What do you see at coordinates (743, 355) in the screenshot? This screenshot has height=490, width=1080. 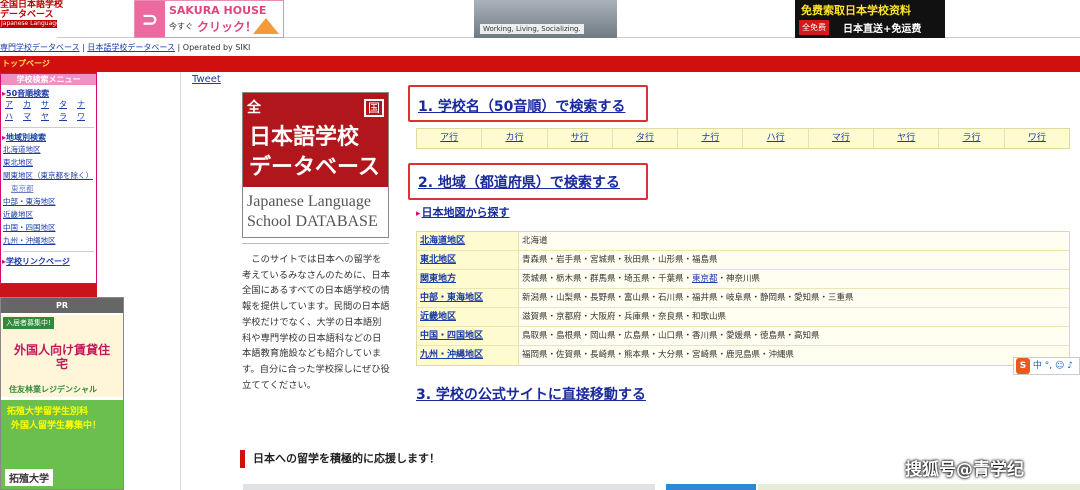 I see `table-row: 九州・沖縄地区 福岡県・佐賀県・長崎県・熊本県・大分県・宮崎県・鹿児島県・沖縄県` at bounding box center [743, 355].